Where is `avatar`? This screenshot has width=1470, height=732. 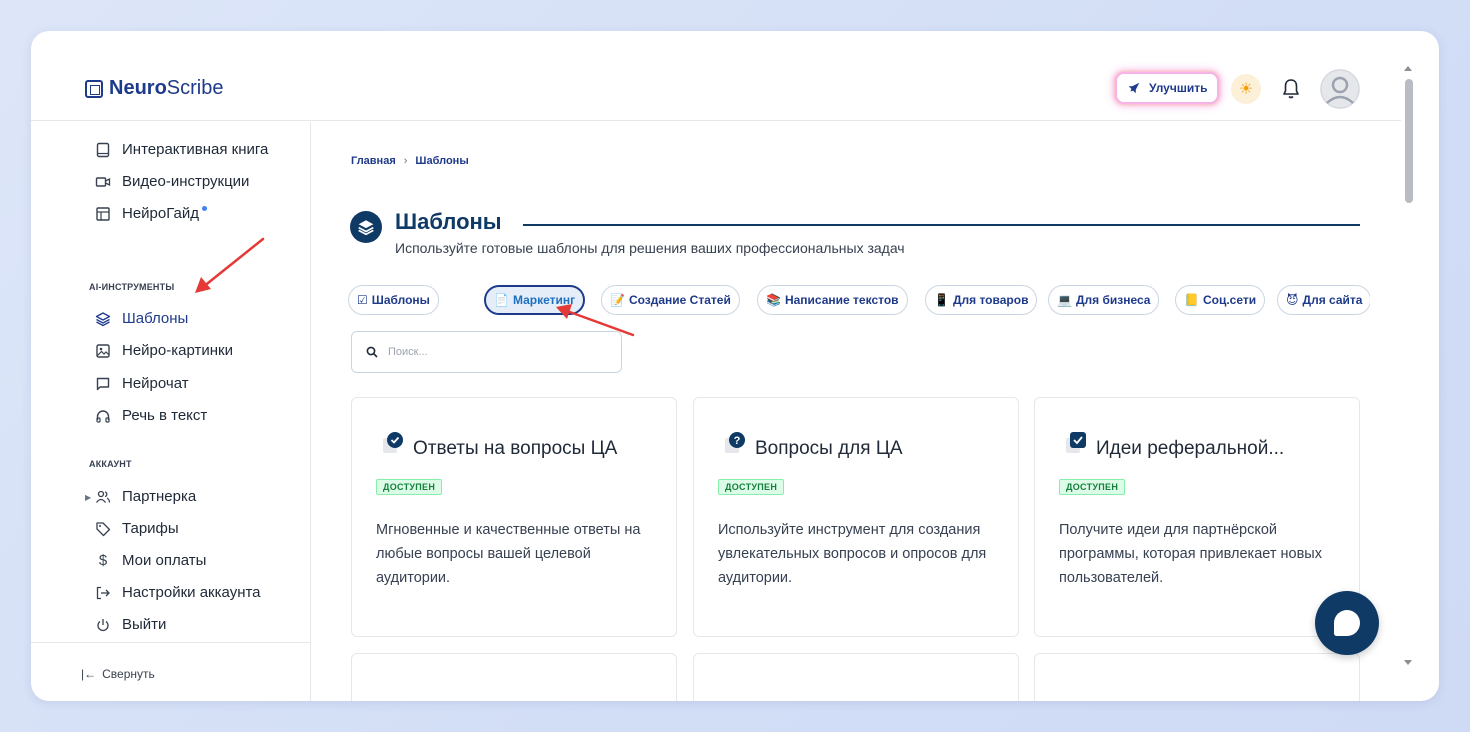 avatar is located at coordinates (1340, 89).